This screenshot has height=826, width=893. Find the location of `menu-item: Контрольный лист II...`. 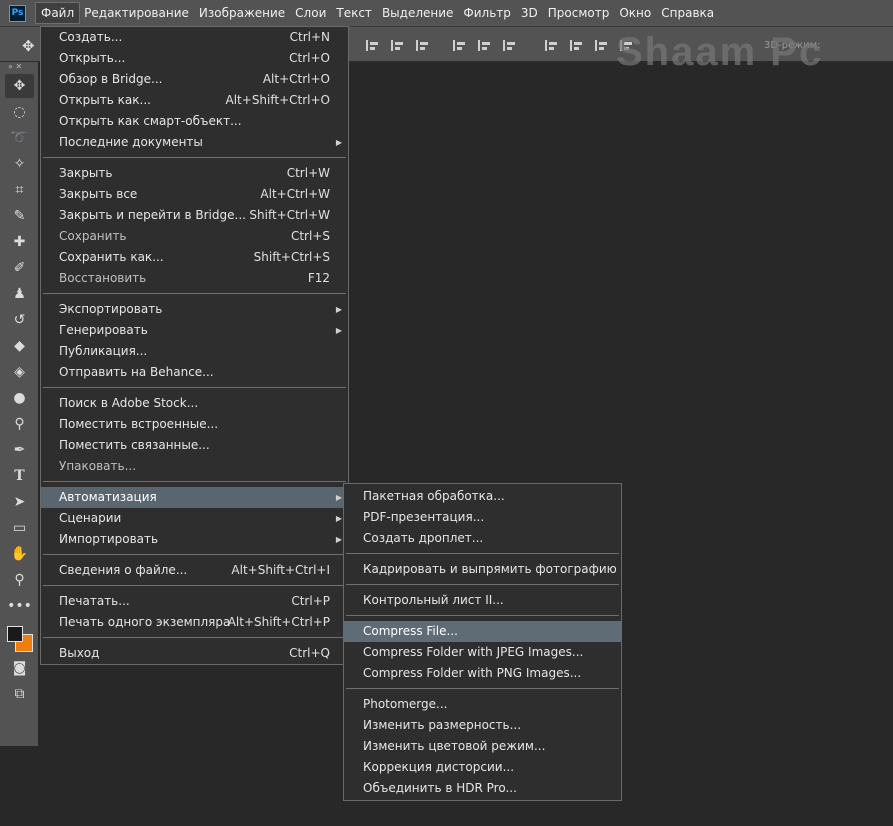

menu-item: Контрольный лист II... is located at coordinates (482, 600).